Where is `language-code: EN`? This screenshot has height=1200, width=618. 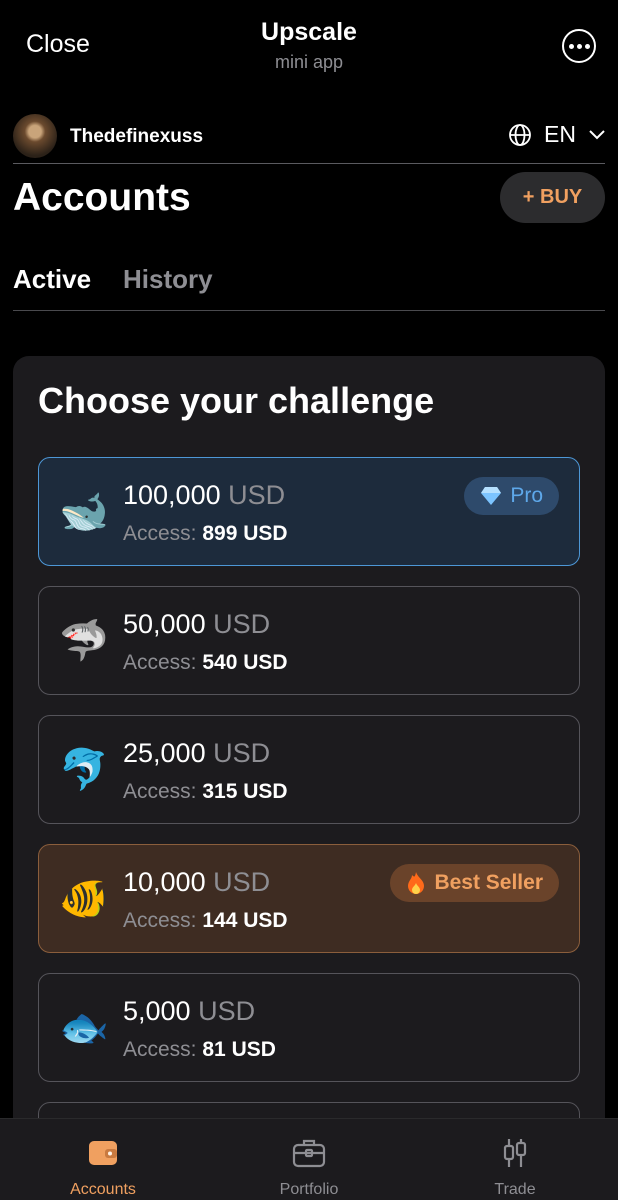
language-code: EN is located at coordinates (560, 134).